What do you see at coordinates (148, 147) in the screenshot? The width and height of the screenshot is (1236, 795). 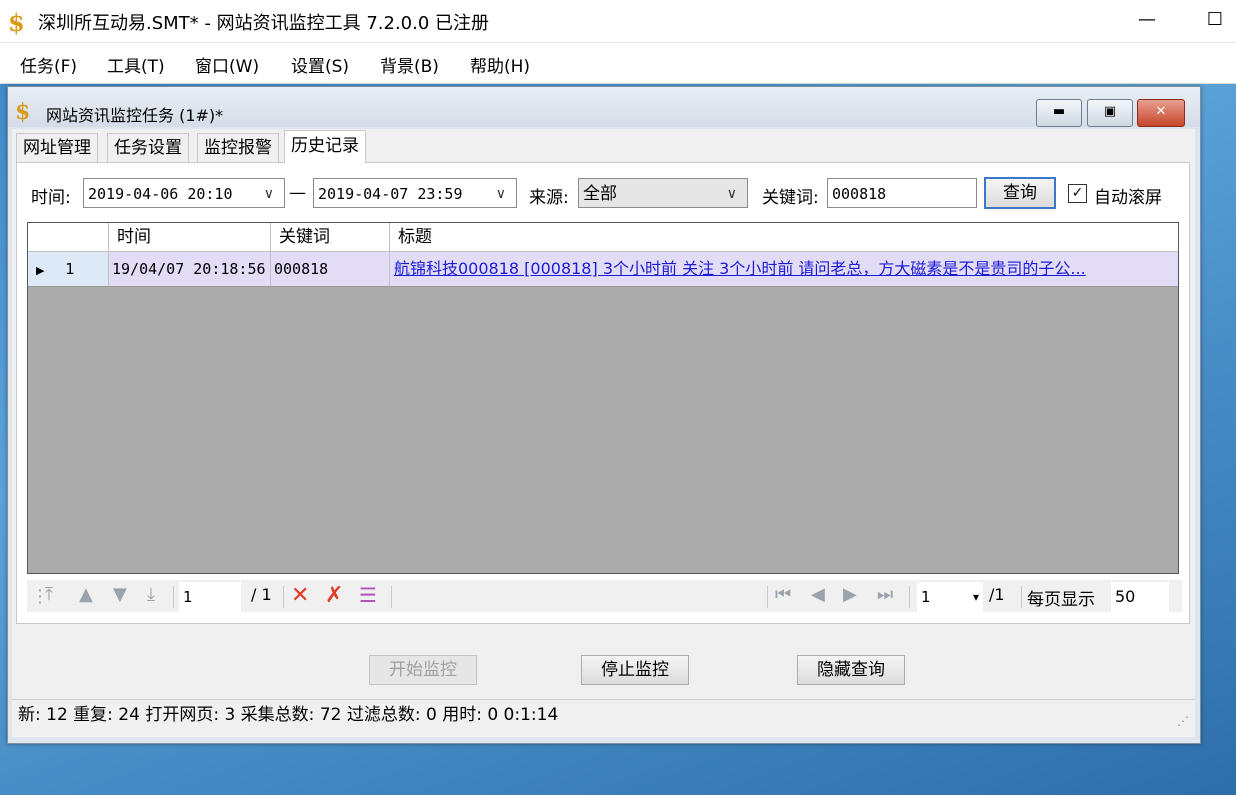 I see `tab-task-settings: 任务设置` at bounding box center [148, 147].